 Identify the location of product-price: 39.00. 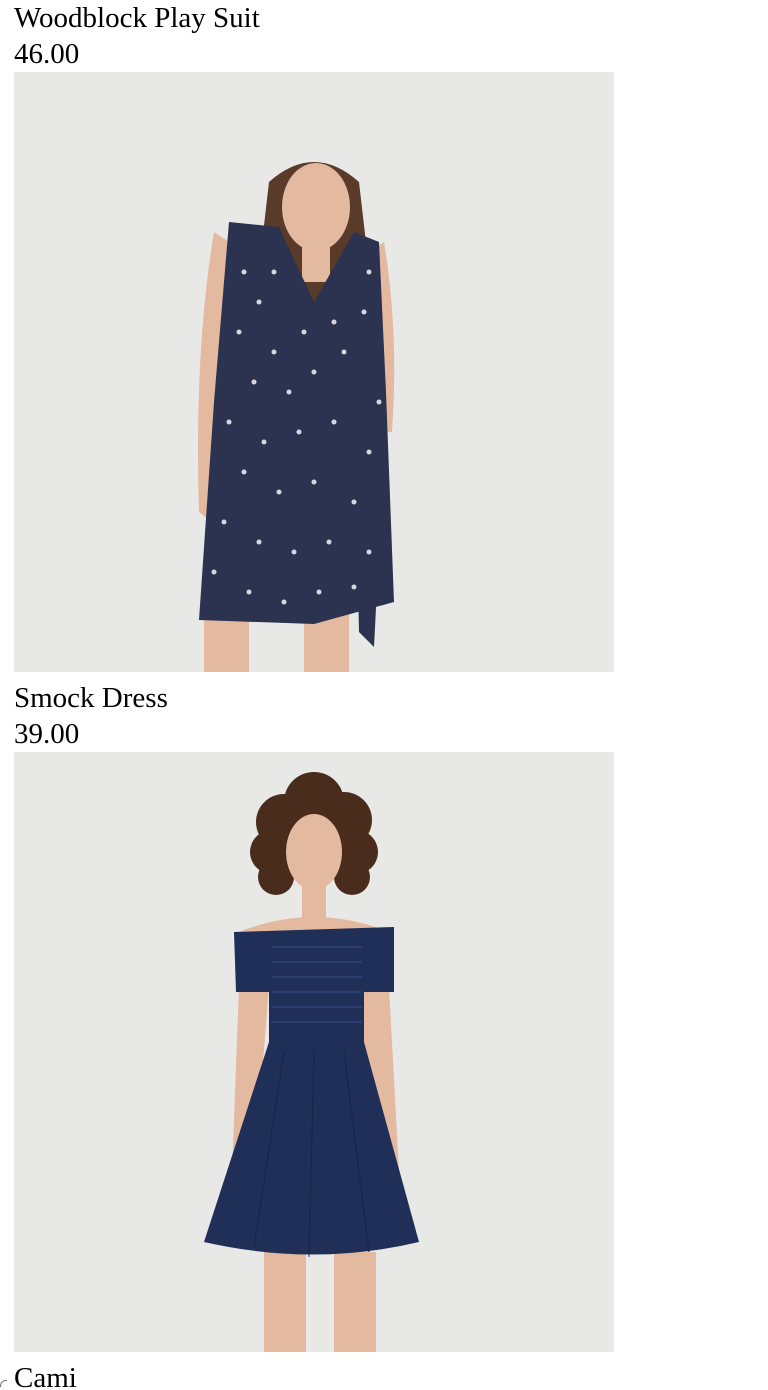
(47, 734).